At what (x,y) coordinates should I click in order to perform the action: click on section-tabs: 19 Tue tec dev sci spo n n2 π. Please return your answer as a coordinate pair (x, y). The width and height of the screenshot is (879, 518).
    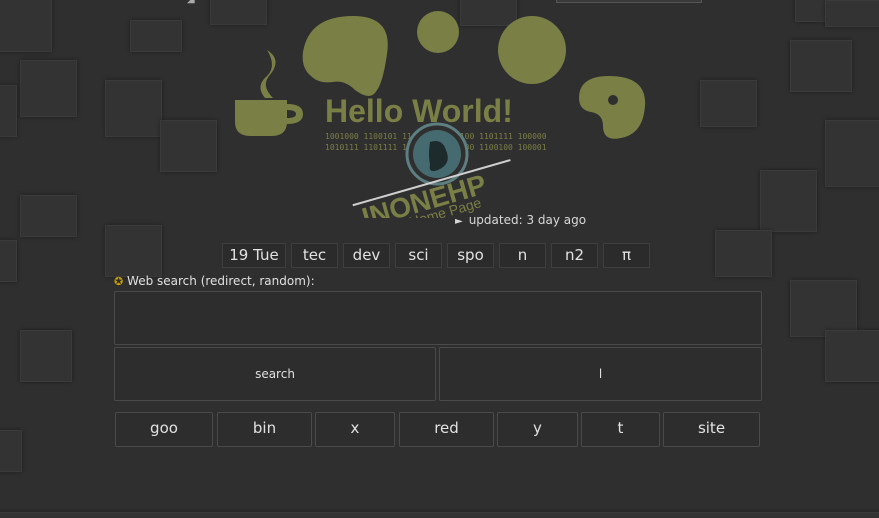
    Looking at the image, I should click on (436, 256).